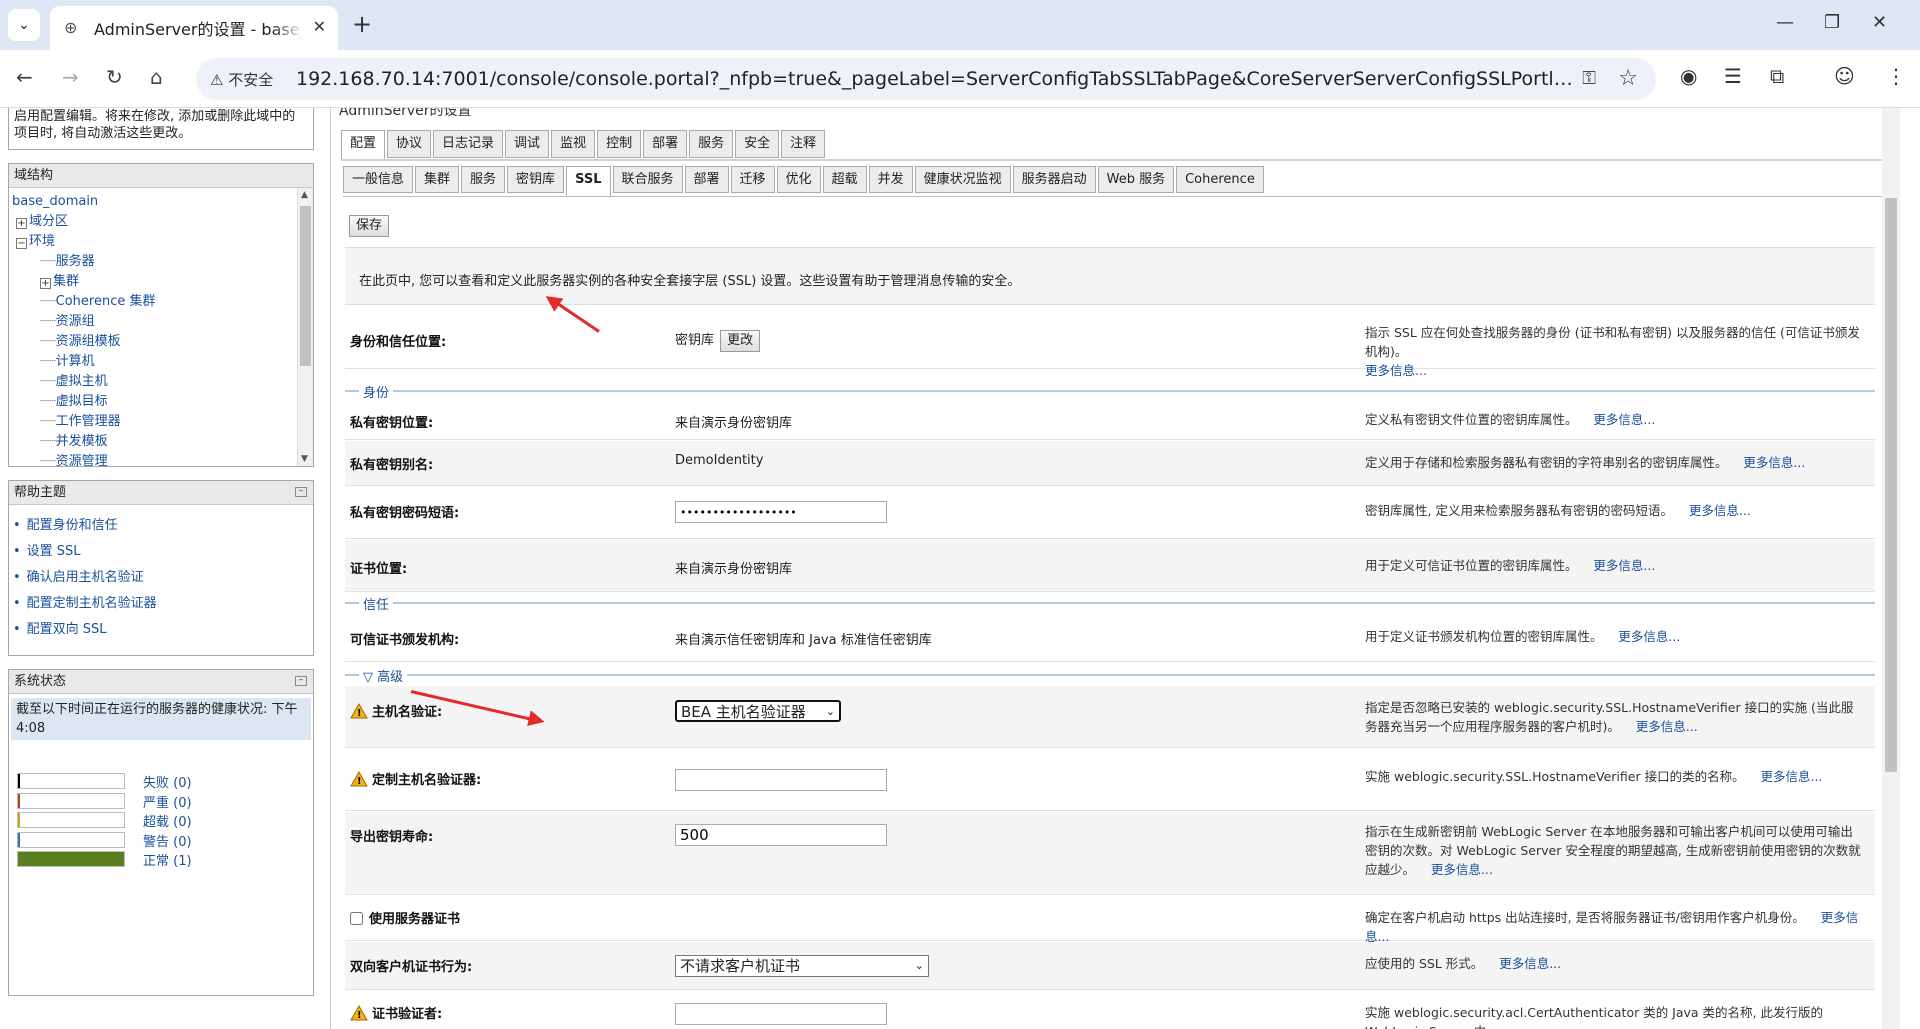 The height and width of the screenshot is (1029, 1920). What do you see at coordinates (82, 401) in the screenshot?
I see `tree-item-link: 虚拟目标` at bounding box center [82, 401].